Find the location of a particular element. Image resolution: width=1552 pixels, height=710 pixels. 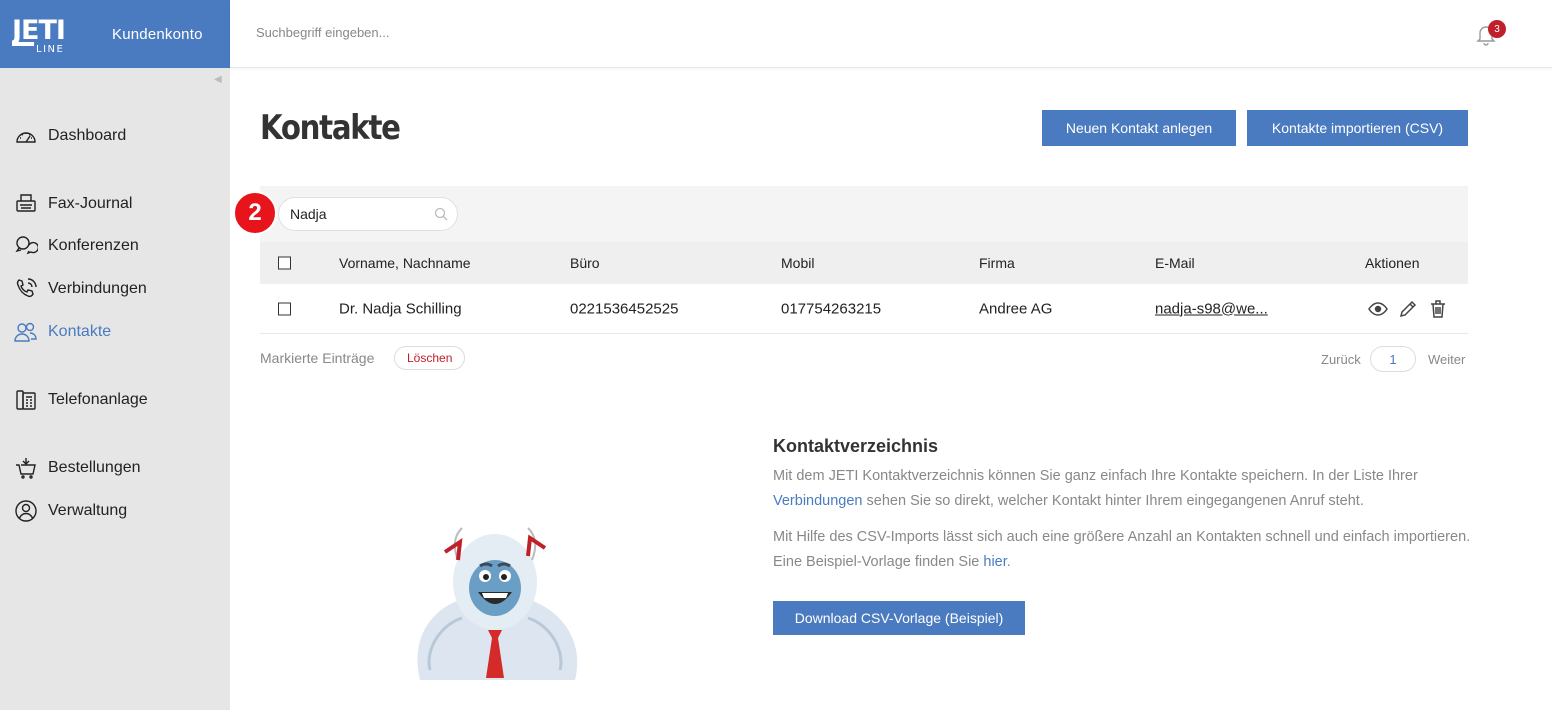

new-contact-button: Neuen Kontakt anlegen is located at coordinates (1139, 128).